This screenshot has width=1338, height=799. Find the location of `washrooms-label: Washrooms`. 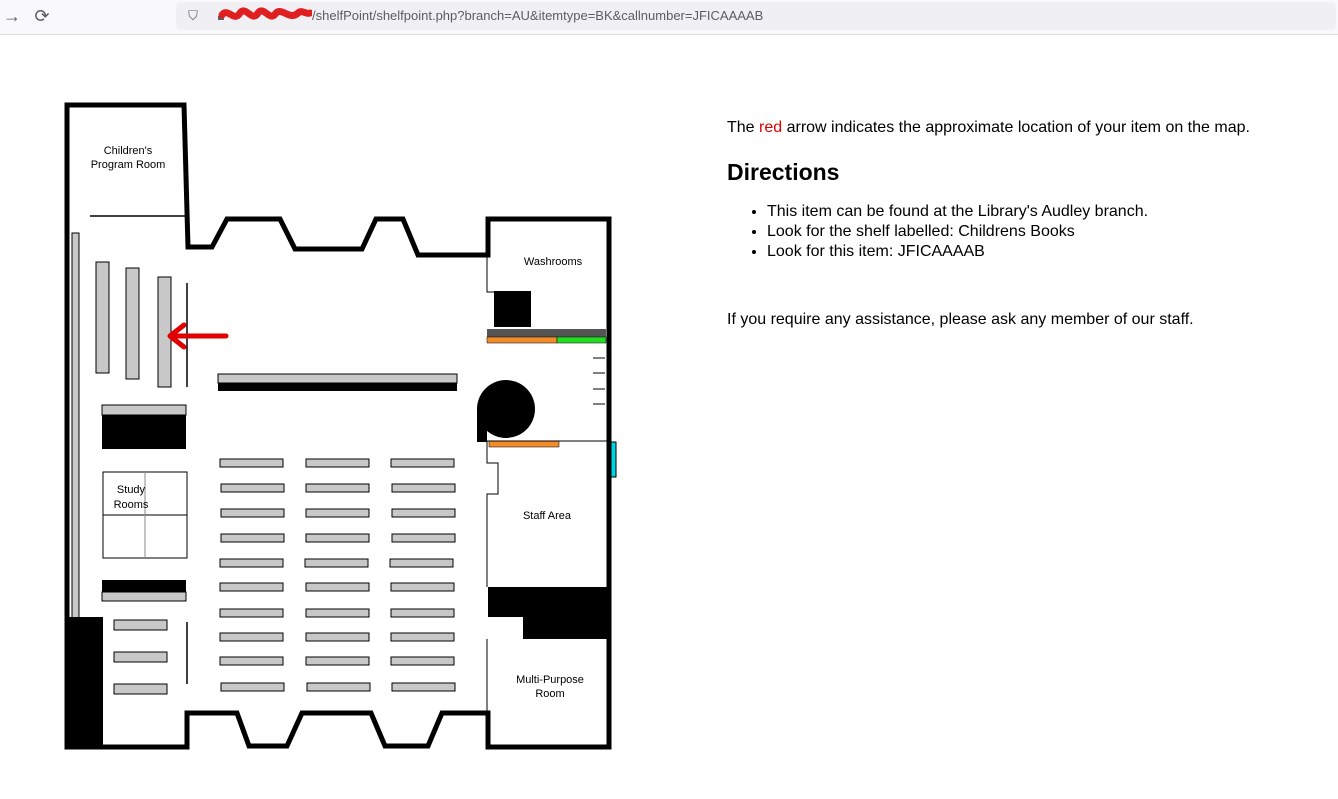

washrooms-label: Washrooms is located at coordinates (553, 262).